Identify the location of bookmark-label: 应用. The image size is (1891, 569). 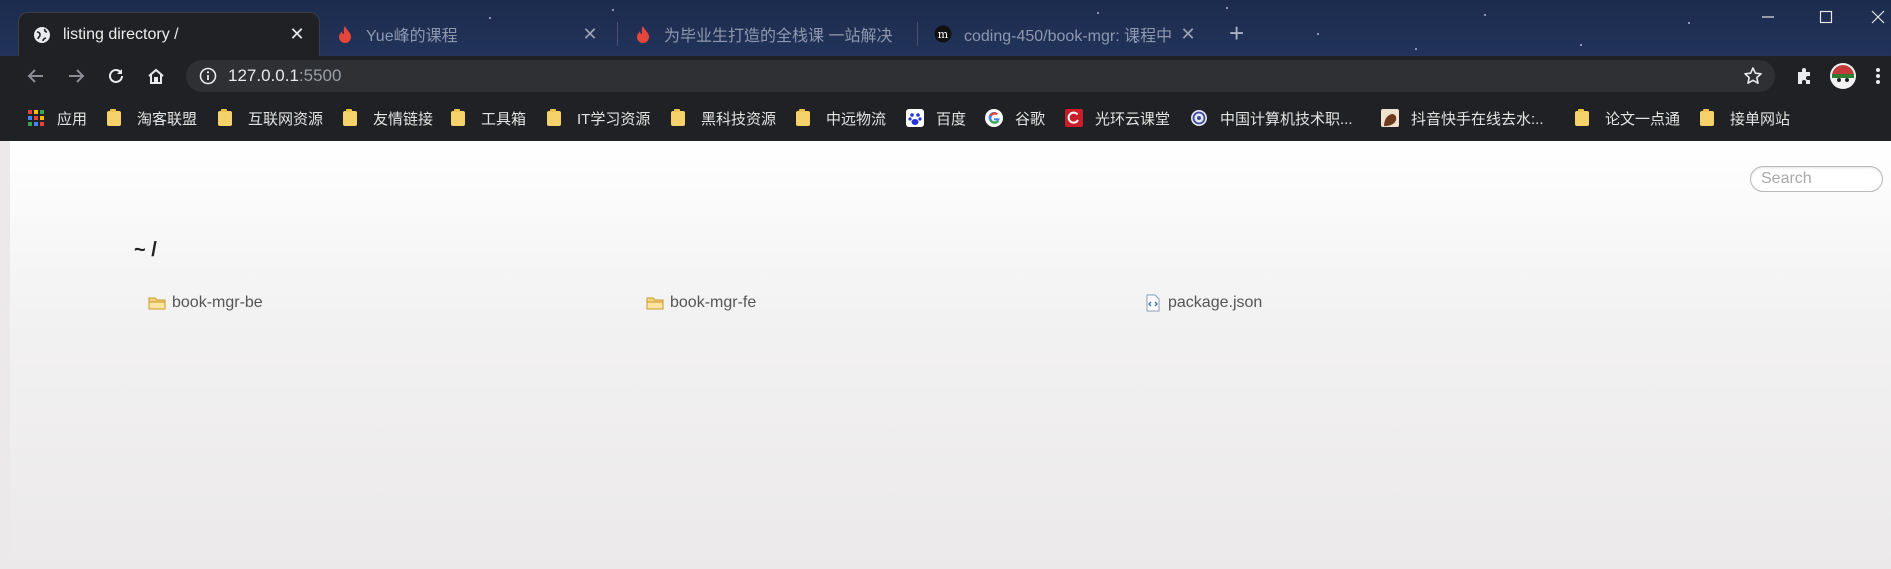
(72, 119).